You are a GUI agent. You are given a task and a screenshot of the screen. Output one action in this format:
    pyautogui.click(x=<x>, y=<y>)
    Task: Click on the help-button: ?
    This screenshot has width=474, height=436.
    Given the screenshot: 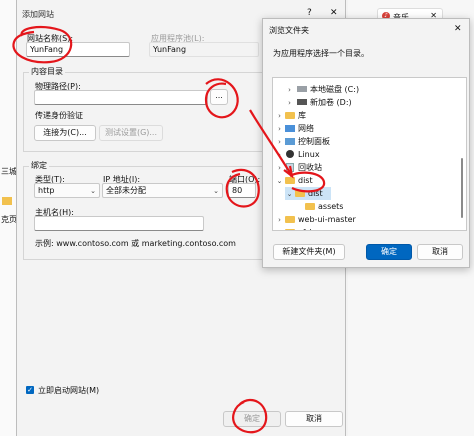 What is the action you would take?
    pyautogui.click(x=309, y=13)
    